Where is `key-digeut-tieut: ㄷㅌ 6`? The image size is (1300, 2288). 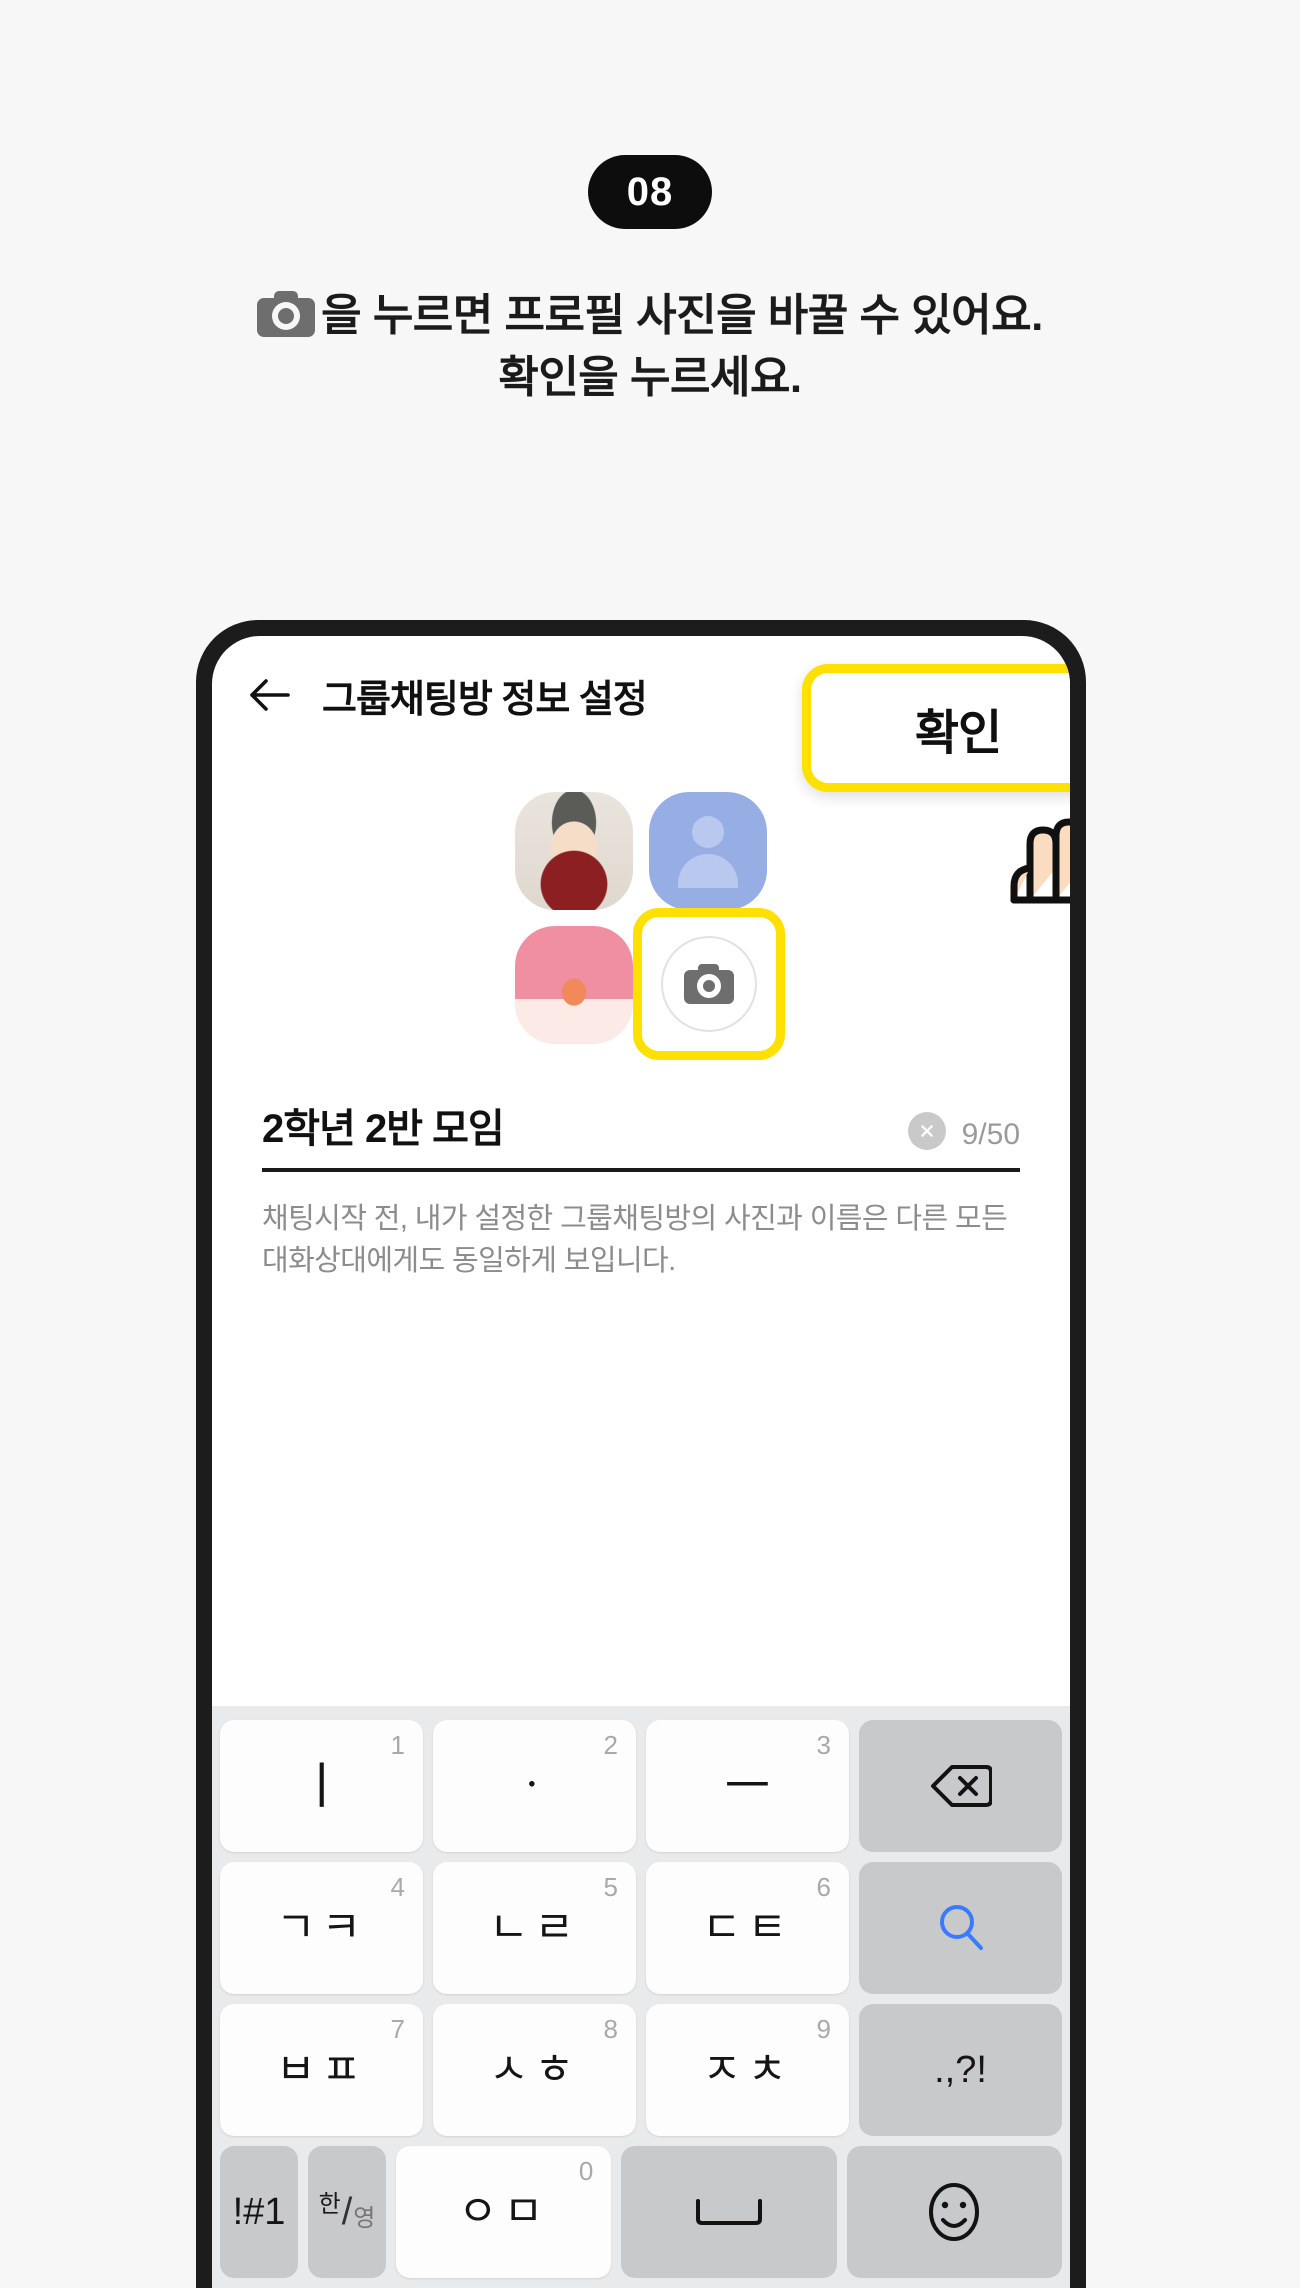
key-digeut-tieut: ㄷㅌ 6 is located at coordinates (747, 1928).